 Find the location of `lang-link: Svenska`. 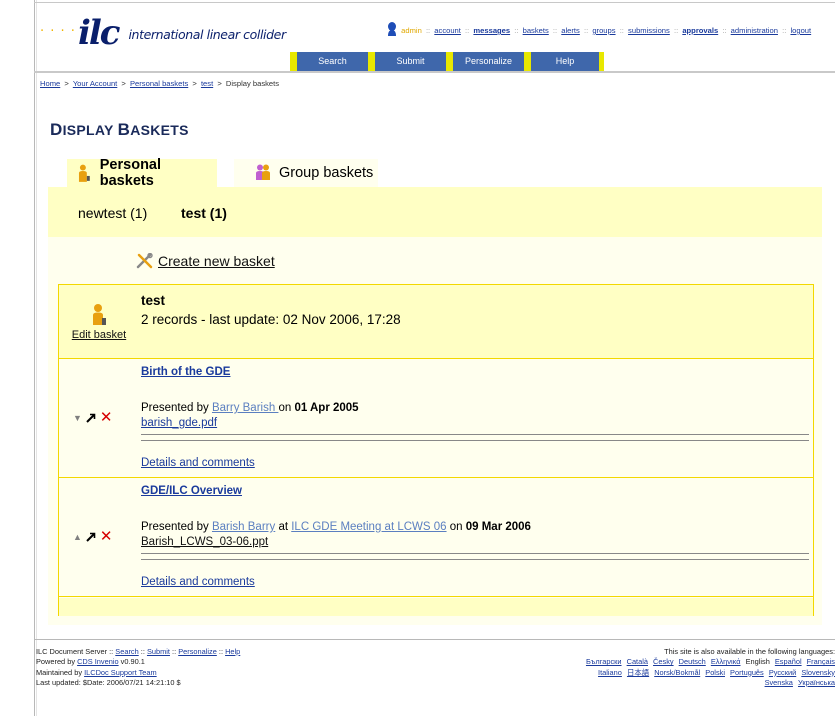

lang-link: Svenska is located at coordinates (779, 682).